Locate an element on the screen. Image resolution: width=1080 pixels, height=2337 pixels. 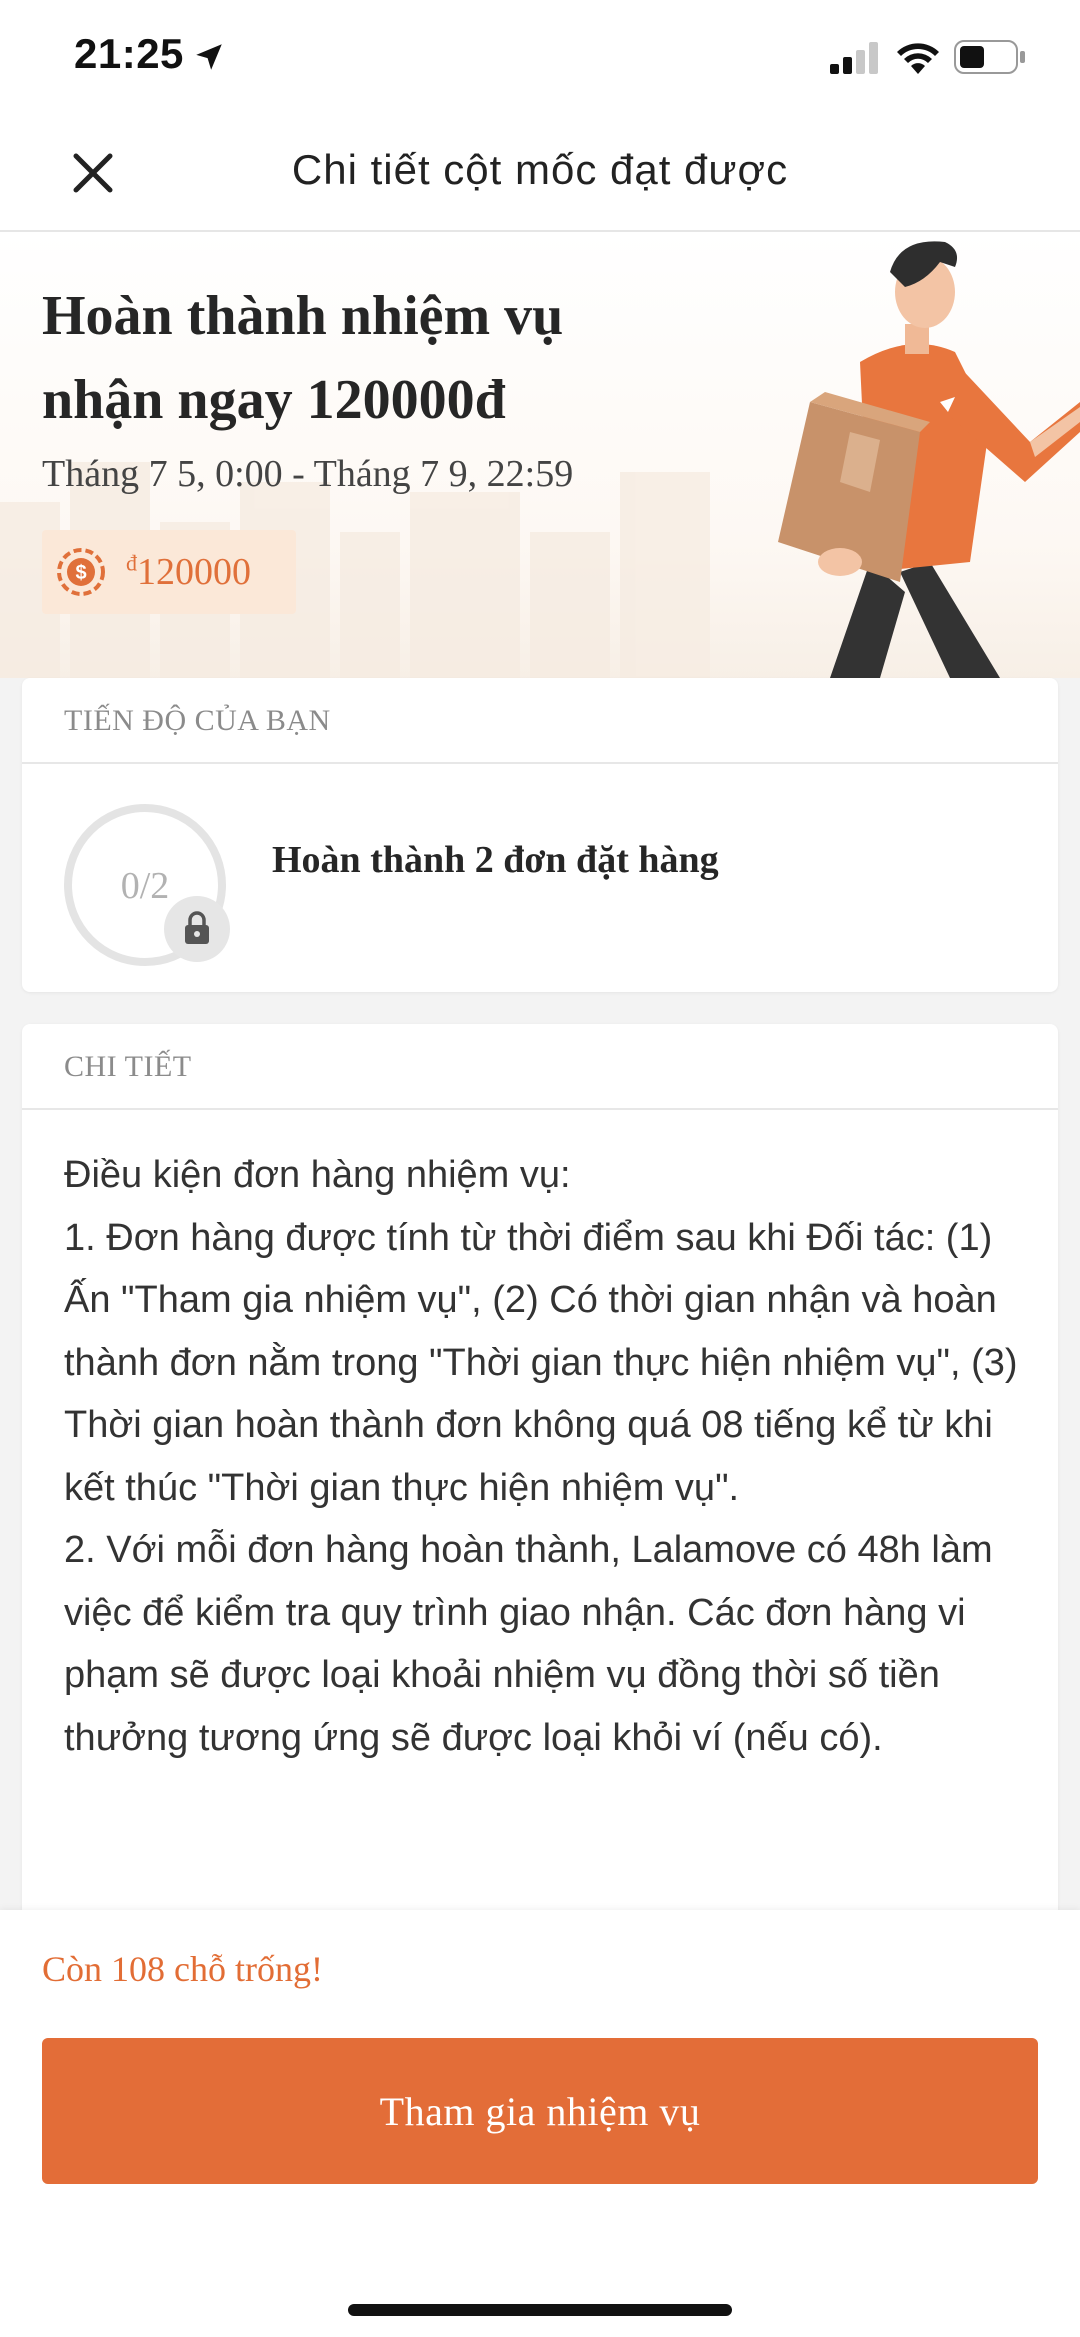
detail-card-header: CHI TIẾT is located at coordinates (540, 1067).